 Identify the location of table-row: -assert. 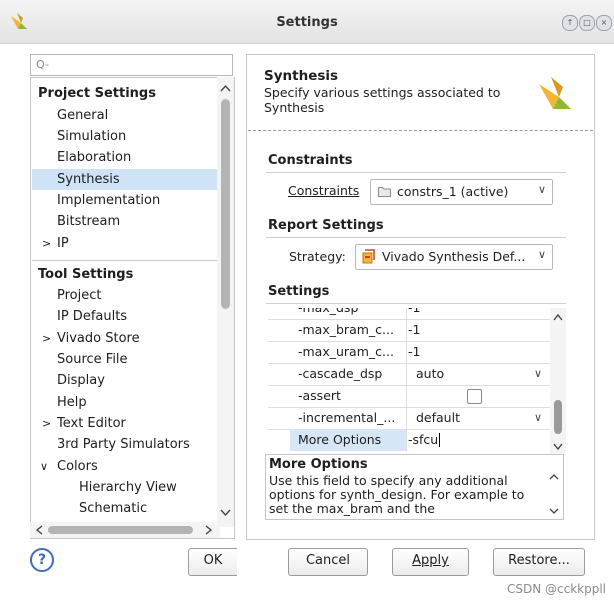
(409, 396).